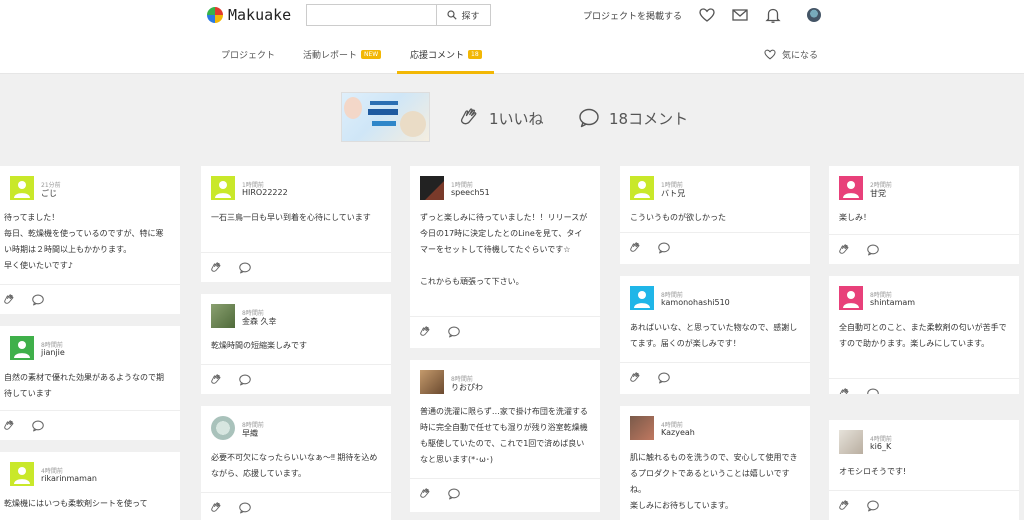  Describe the element at coordinates (259, 321) in the screenshot. I see `commenter-name: 金森 久幸` at that location.